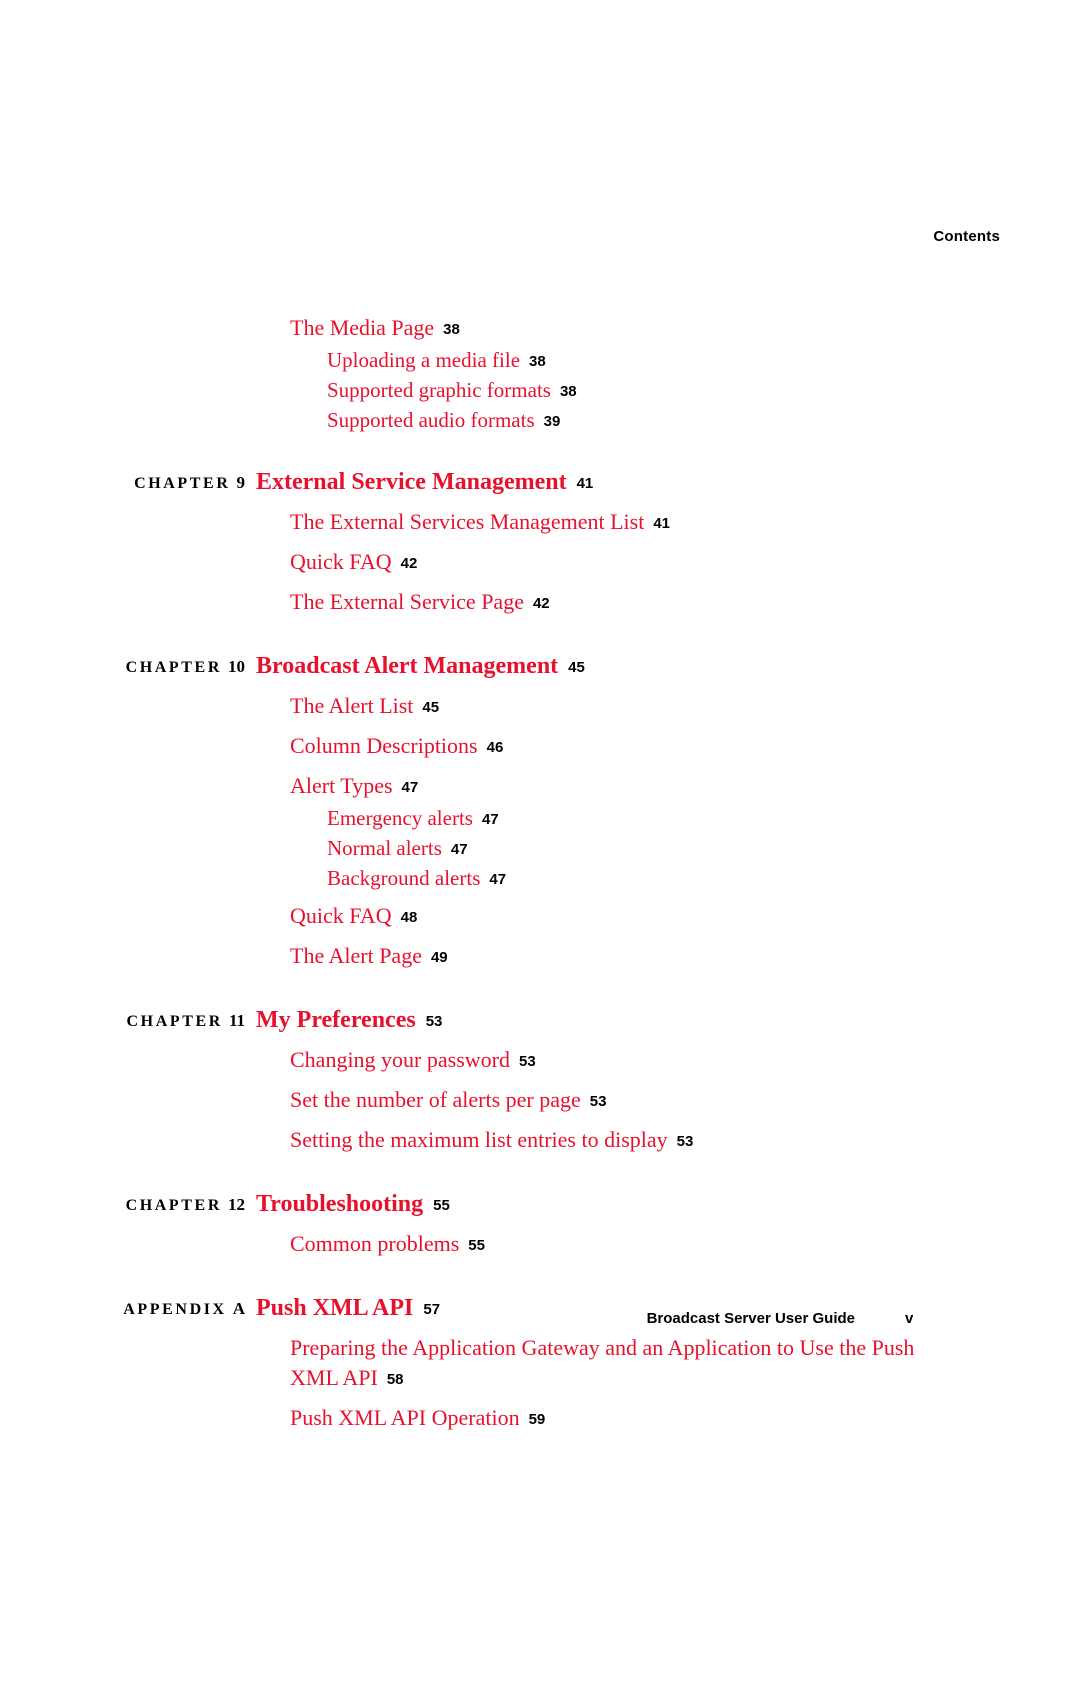 The height and width of the screenshot is (1697, 1080). Describe the element at coordinates (610, 917) in the screenshot. I see `toc-entry-level-1: Quick FAQ 48` at that location.